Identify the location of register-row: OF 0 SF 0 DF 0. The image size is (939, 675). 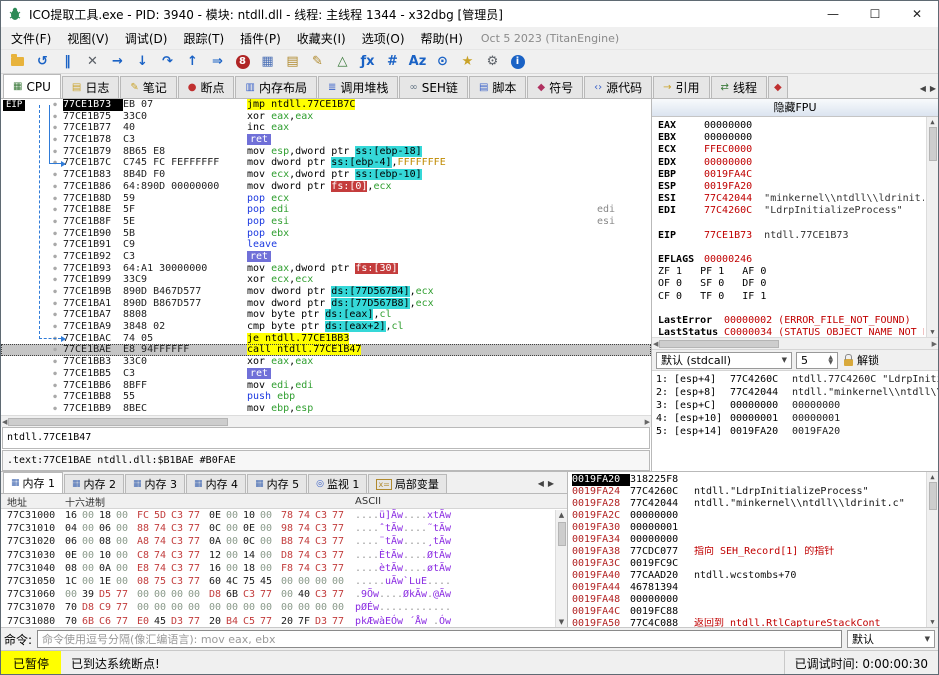
(791, 284).